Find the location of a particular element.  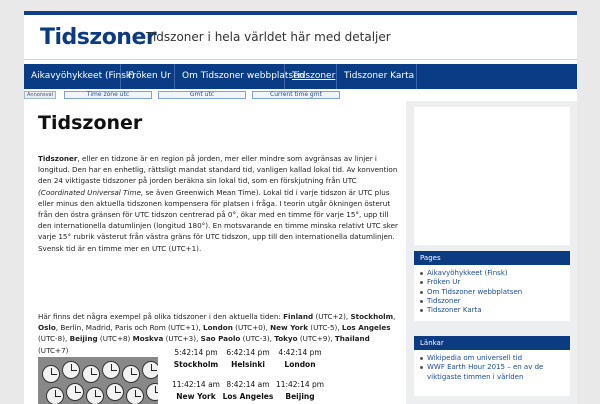

clock-time: 5:42:14 pm is located at coordinates (196, 352).